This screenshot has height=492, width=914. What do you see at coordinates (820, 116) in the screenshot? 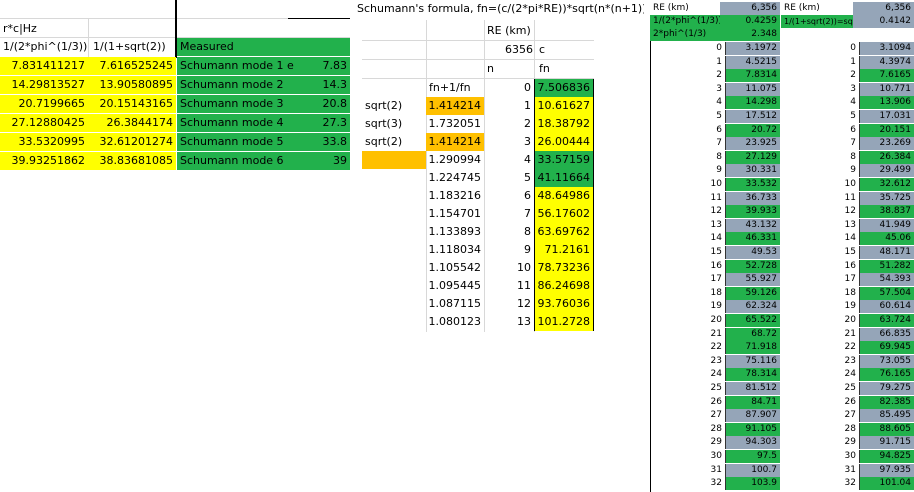
I see `right2-cell-n: 5` at bounding box center [820, 116].